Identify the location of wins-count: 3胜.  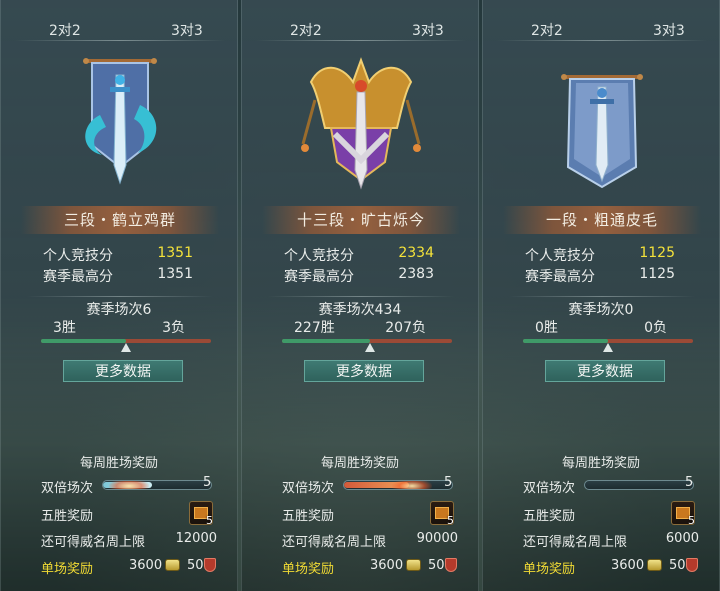
(64, 328).